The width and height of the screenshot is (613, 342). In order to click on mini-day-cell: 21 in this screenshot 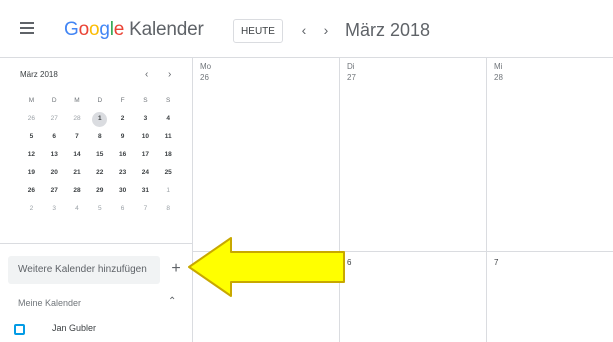, I will do `click(77, 173)`.